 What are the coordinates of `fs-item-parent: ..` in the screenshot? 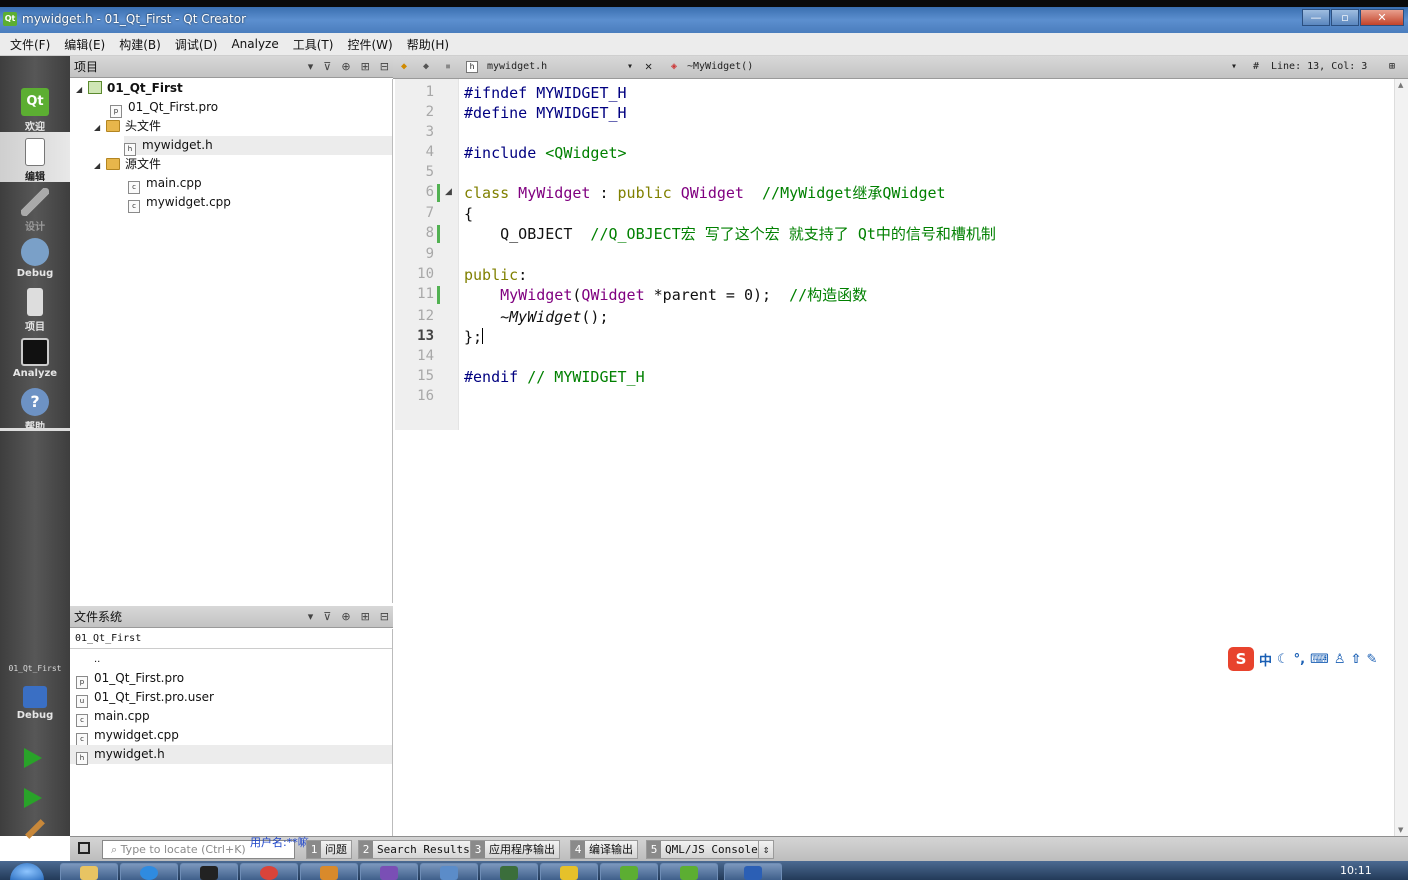 It's located at (97, 659).